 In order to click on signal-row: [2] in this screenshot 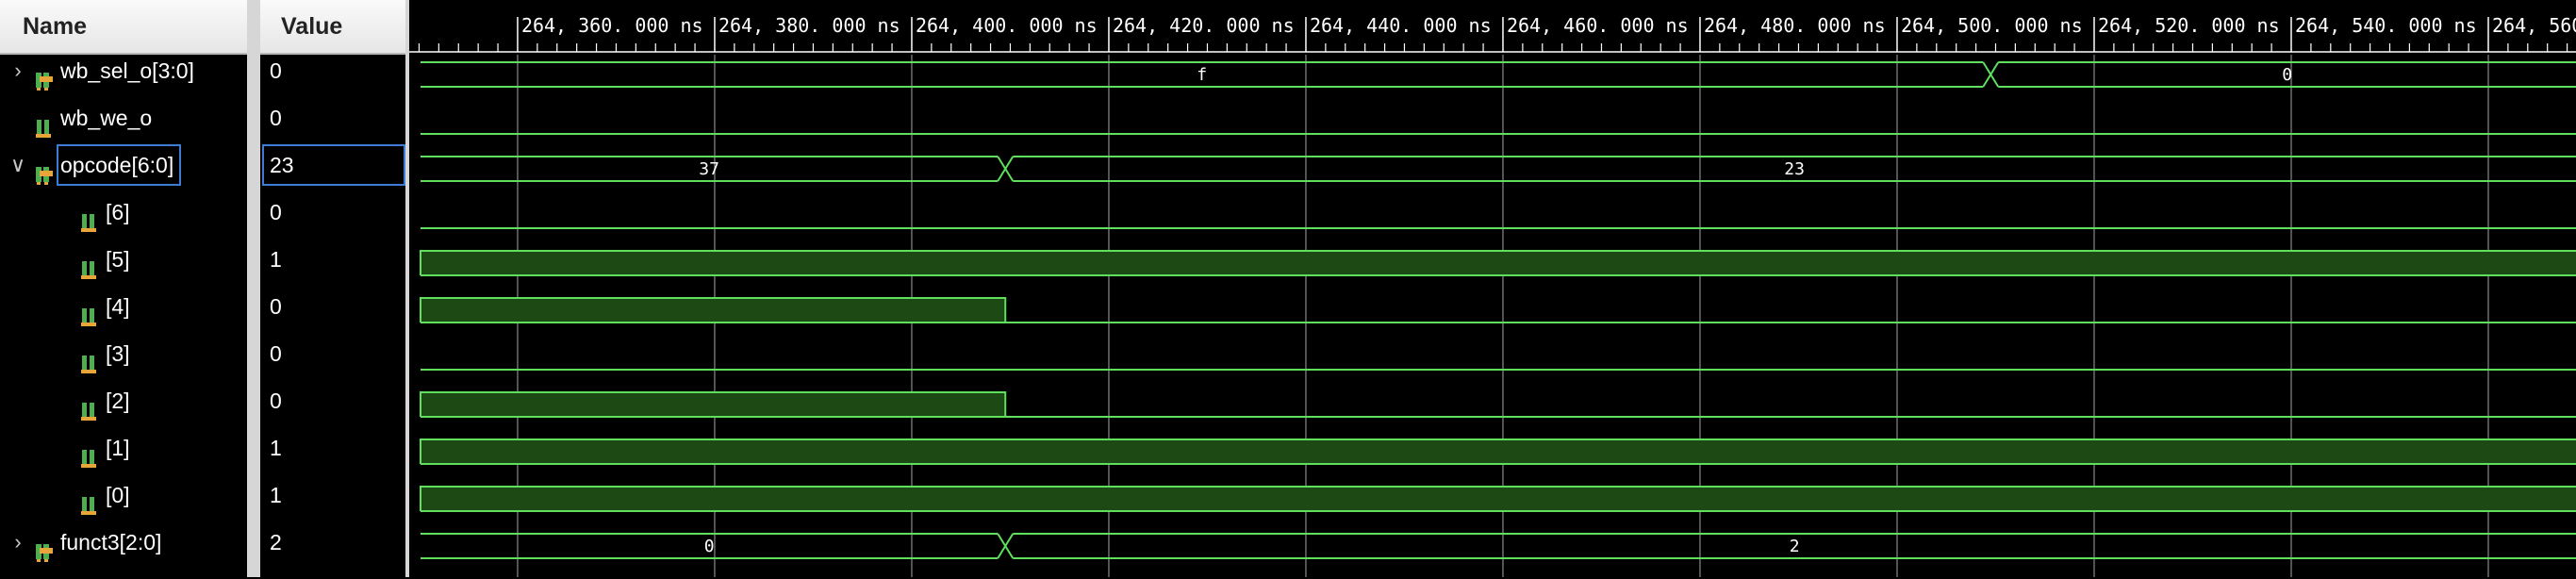, I will do `click(123, 400)`.